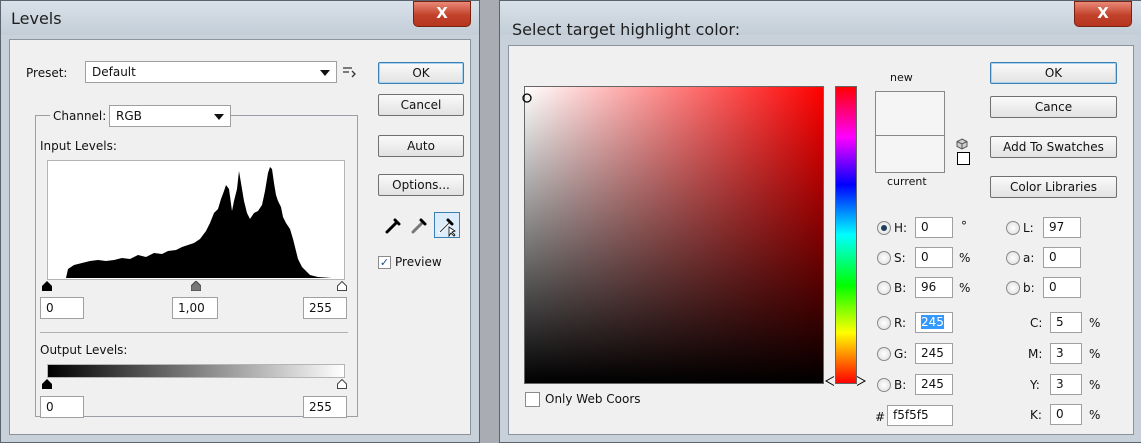 Image resolution: width=1141 pixels, height=443 pixels. I want to click on m-unit: %, so click(1095, 354).